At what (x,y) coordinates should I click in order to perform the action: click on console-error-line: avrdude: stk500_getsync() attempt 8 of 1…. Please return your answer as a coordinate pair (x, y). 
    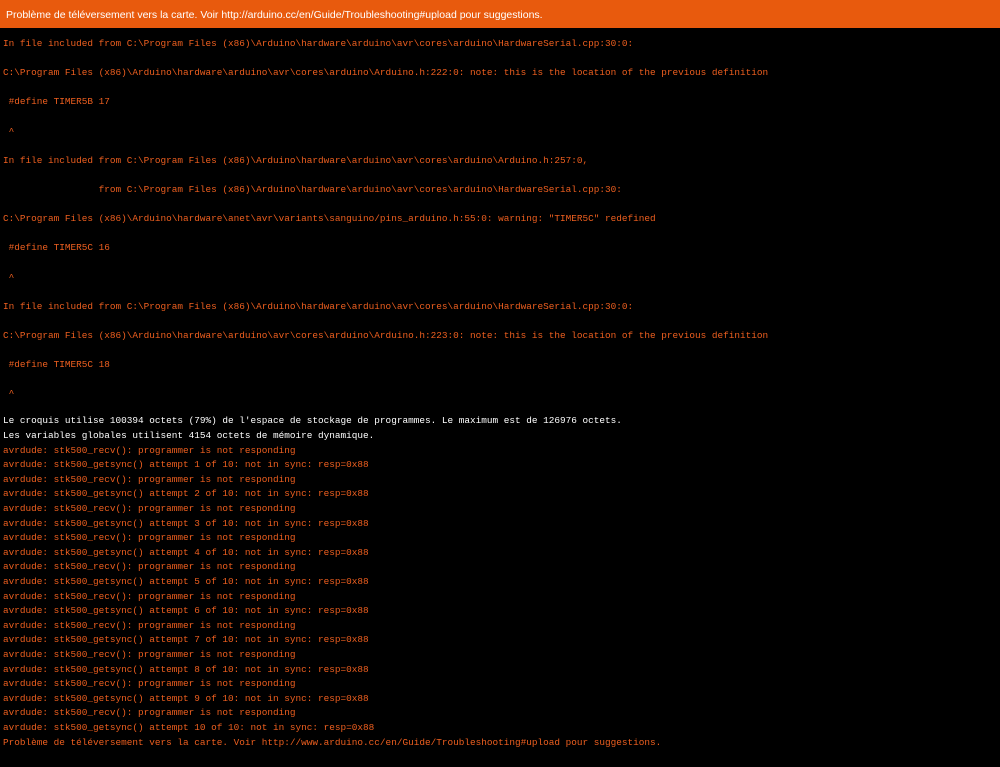
    Looking at the image, I should click on (186, 669).